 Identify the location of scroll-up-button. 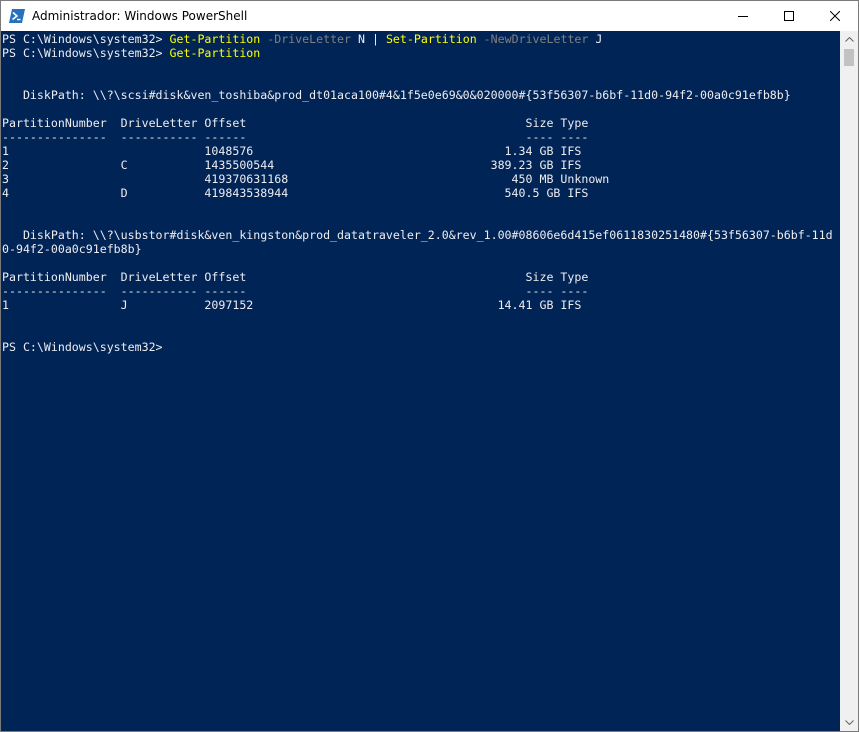
(849, 39).